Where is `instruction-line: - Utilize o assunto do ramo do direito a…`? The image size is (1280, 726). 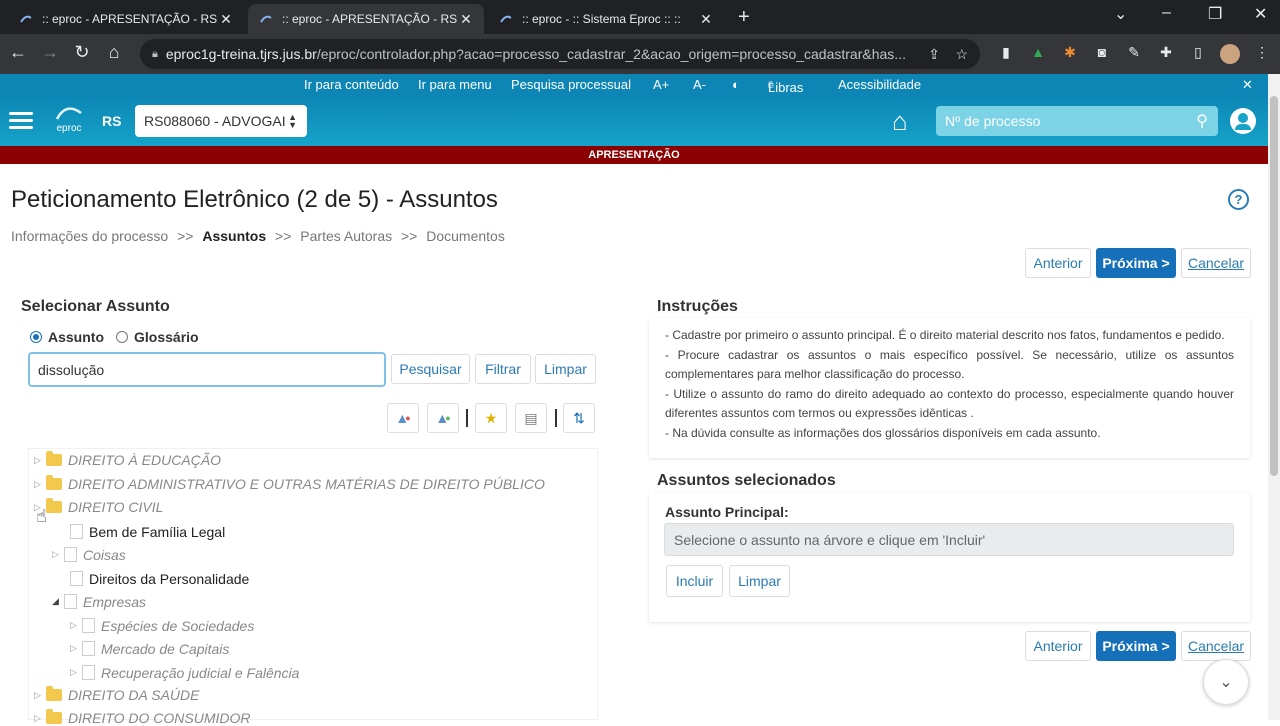 instruction-line: - Utilize o assunto do ramo do direito a… is located at coordinates (949, 403).